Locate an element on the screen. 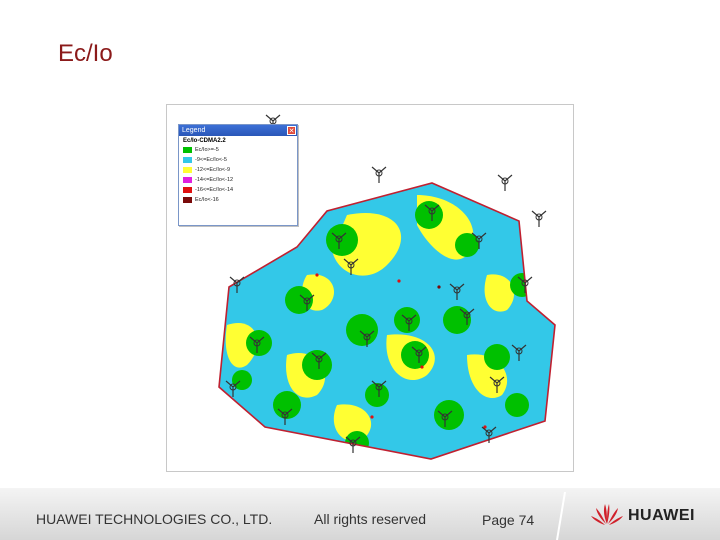 This screenshot has height=540, width=720. footer-company: HUAWEI TECHNOLOGIES CO., LTD. is located at coordinates (154, 519).